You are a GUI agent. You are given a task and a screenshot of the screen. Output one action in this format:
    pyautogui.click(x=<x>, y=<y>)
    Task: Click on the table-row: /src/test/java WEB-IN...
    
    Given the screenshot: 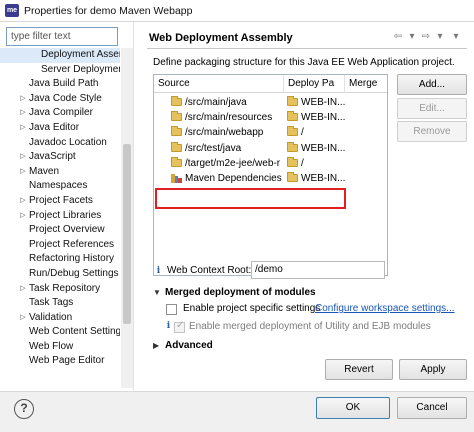 What is the action you would take?
    pyautogui.click(x=270, y=148)
    